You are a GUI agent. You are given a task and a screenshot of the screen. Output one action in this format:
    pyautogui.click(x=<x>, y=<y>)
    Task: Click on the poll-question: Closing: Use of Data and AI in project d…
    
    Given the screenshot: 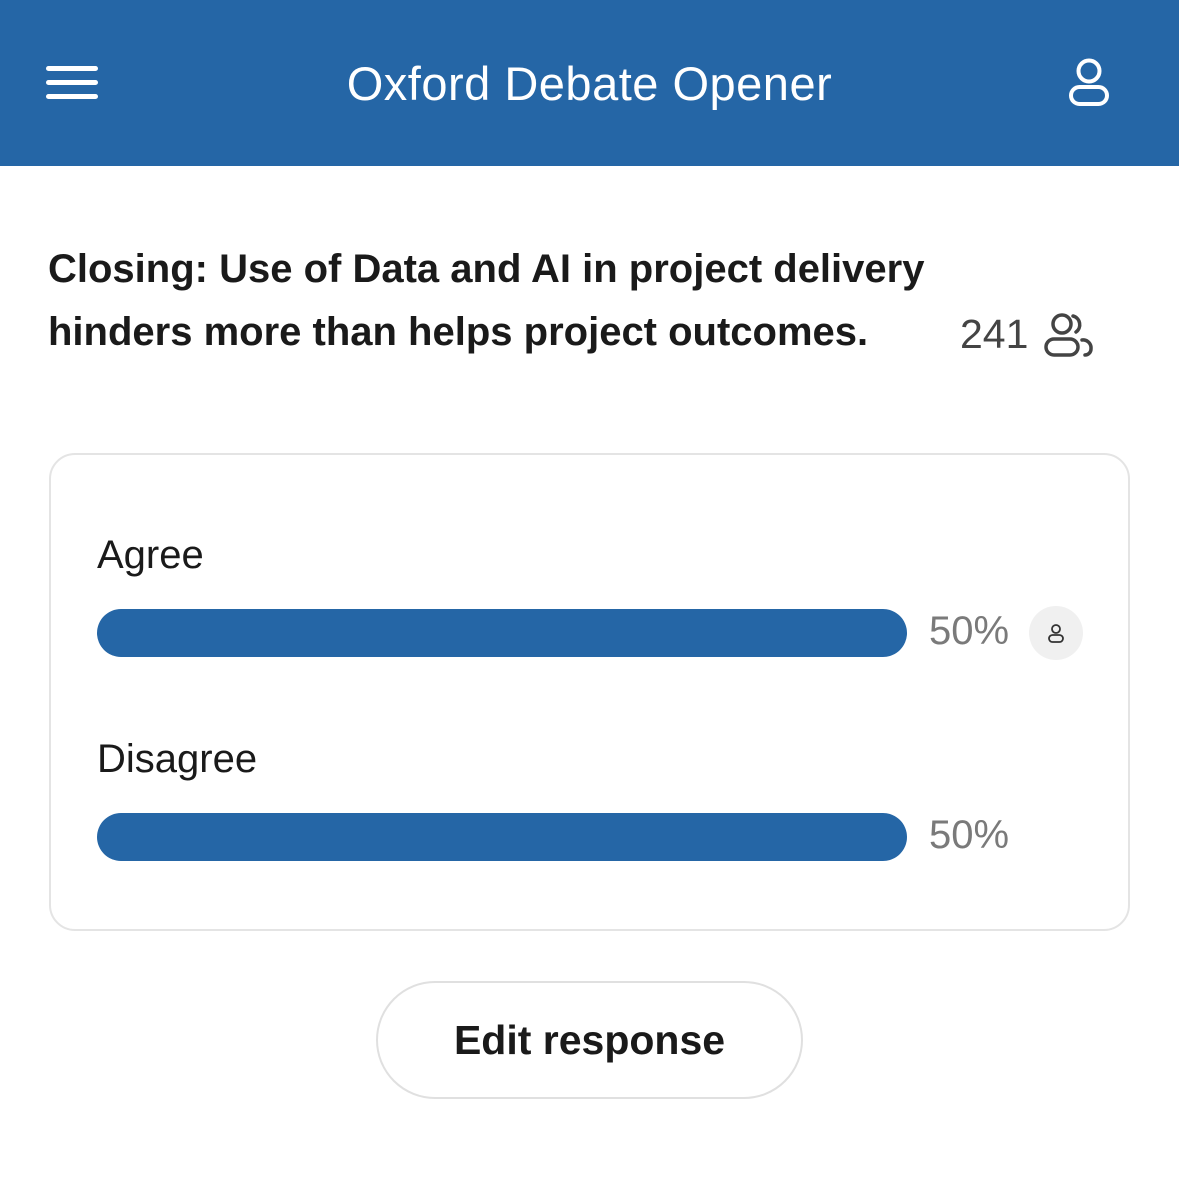 What is the action you would take?
    pyautogui.click(x=486, y=300)
    